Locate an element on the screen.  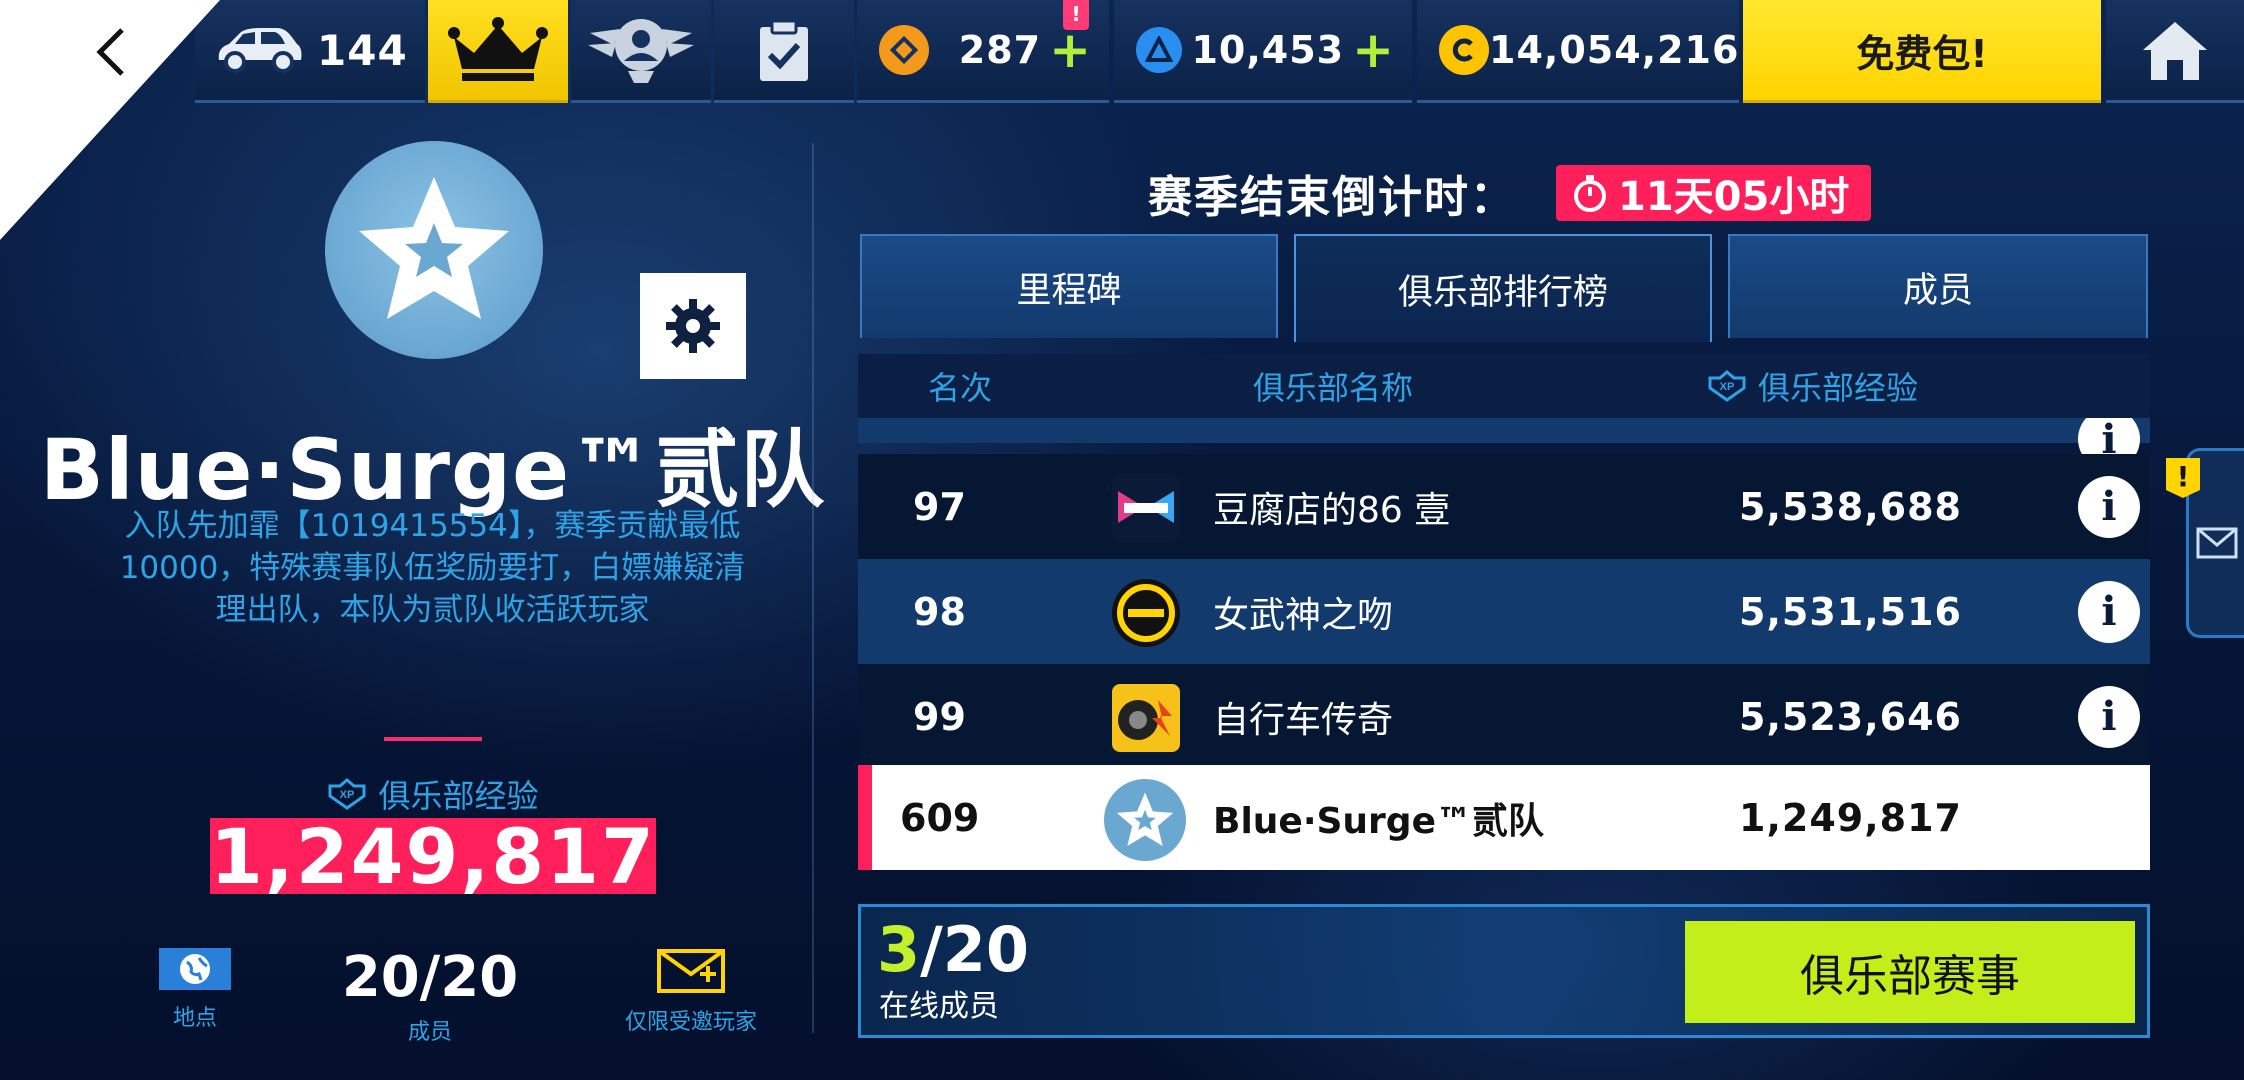
header-club-xp: XP 俱乐部经验 is located at coordinates (1812, 386).